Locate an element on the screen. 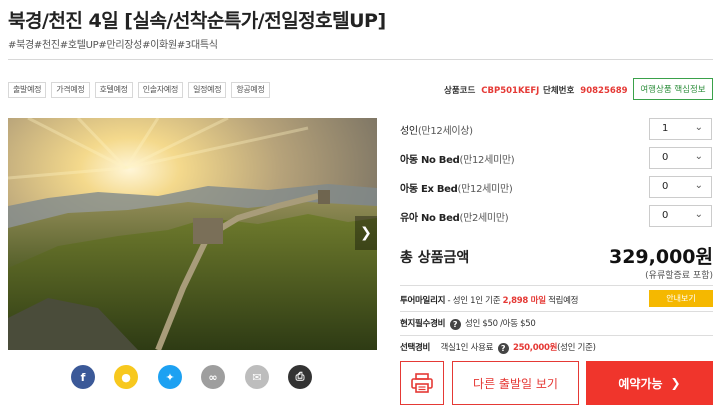 This screenshot has width=725, height=412. group-number: 단체번호 90825689 is located at coordinates (585, 90).